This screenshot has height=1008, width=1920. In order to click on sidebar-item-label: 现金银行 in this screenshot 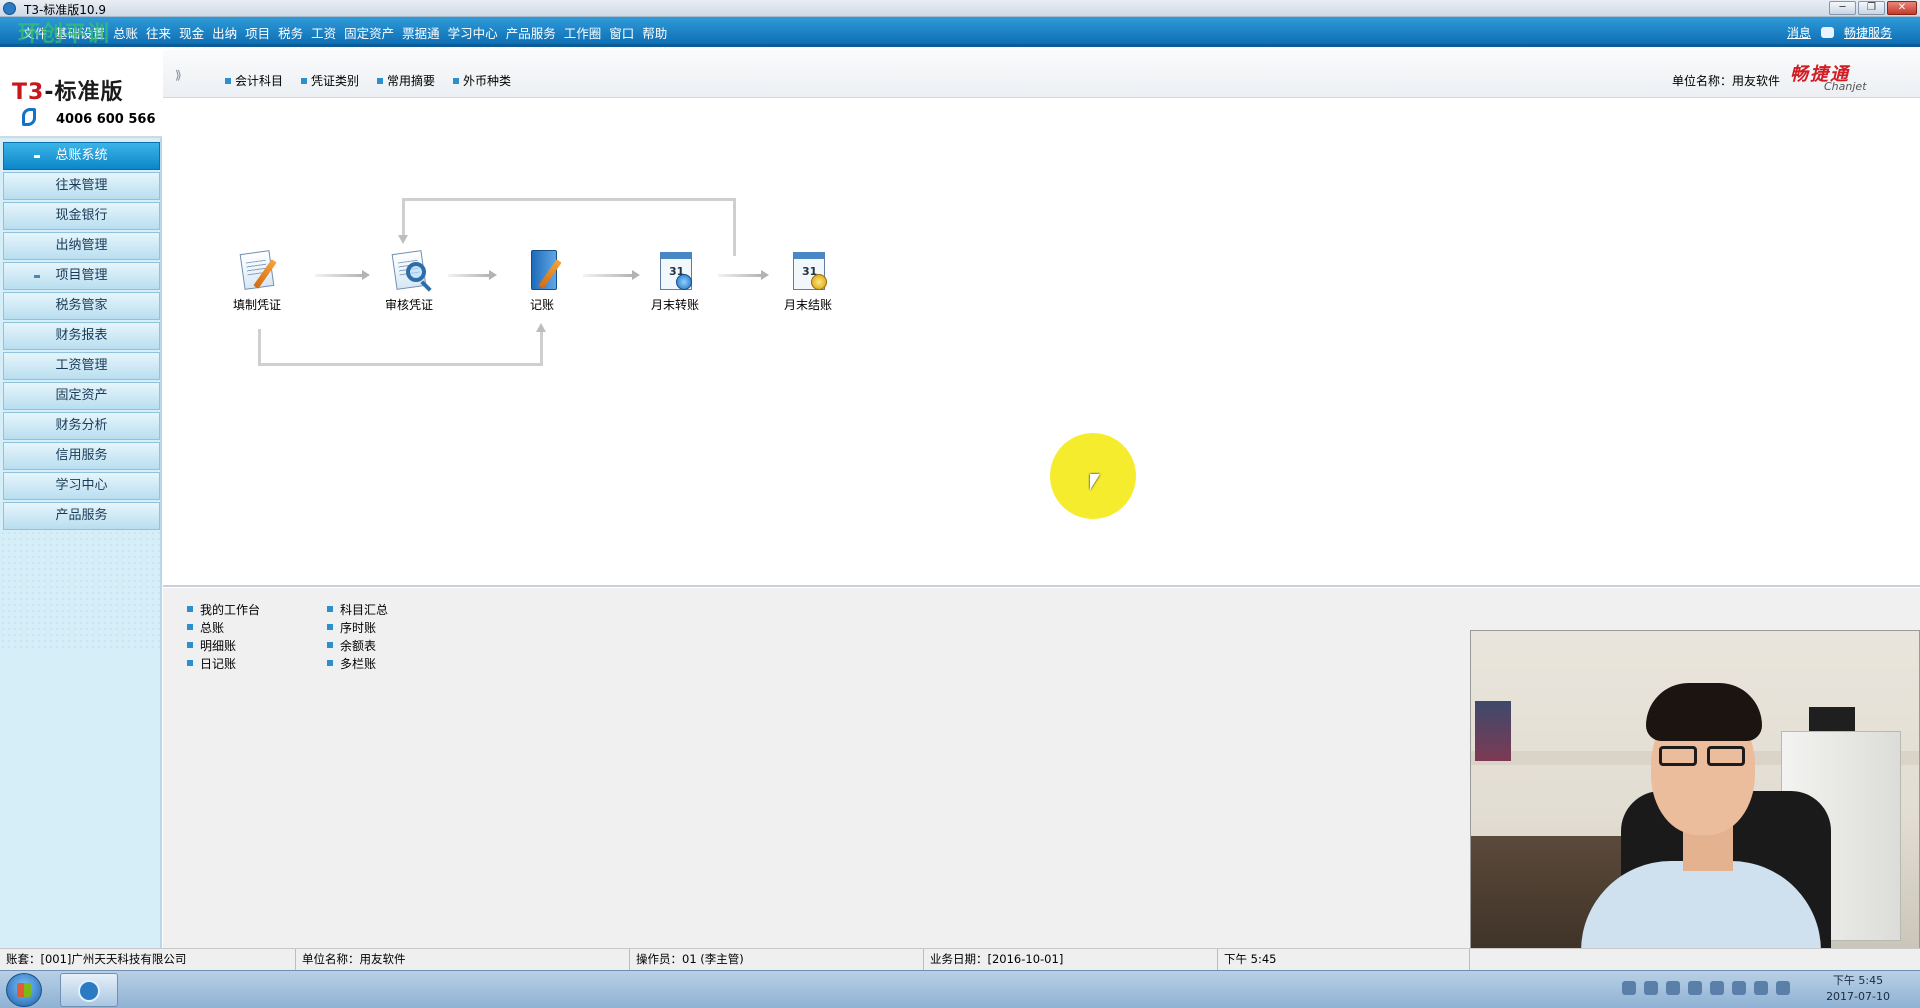, I will do `click(81, 215)`.